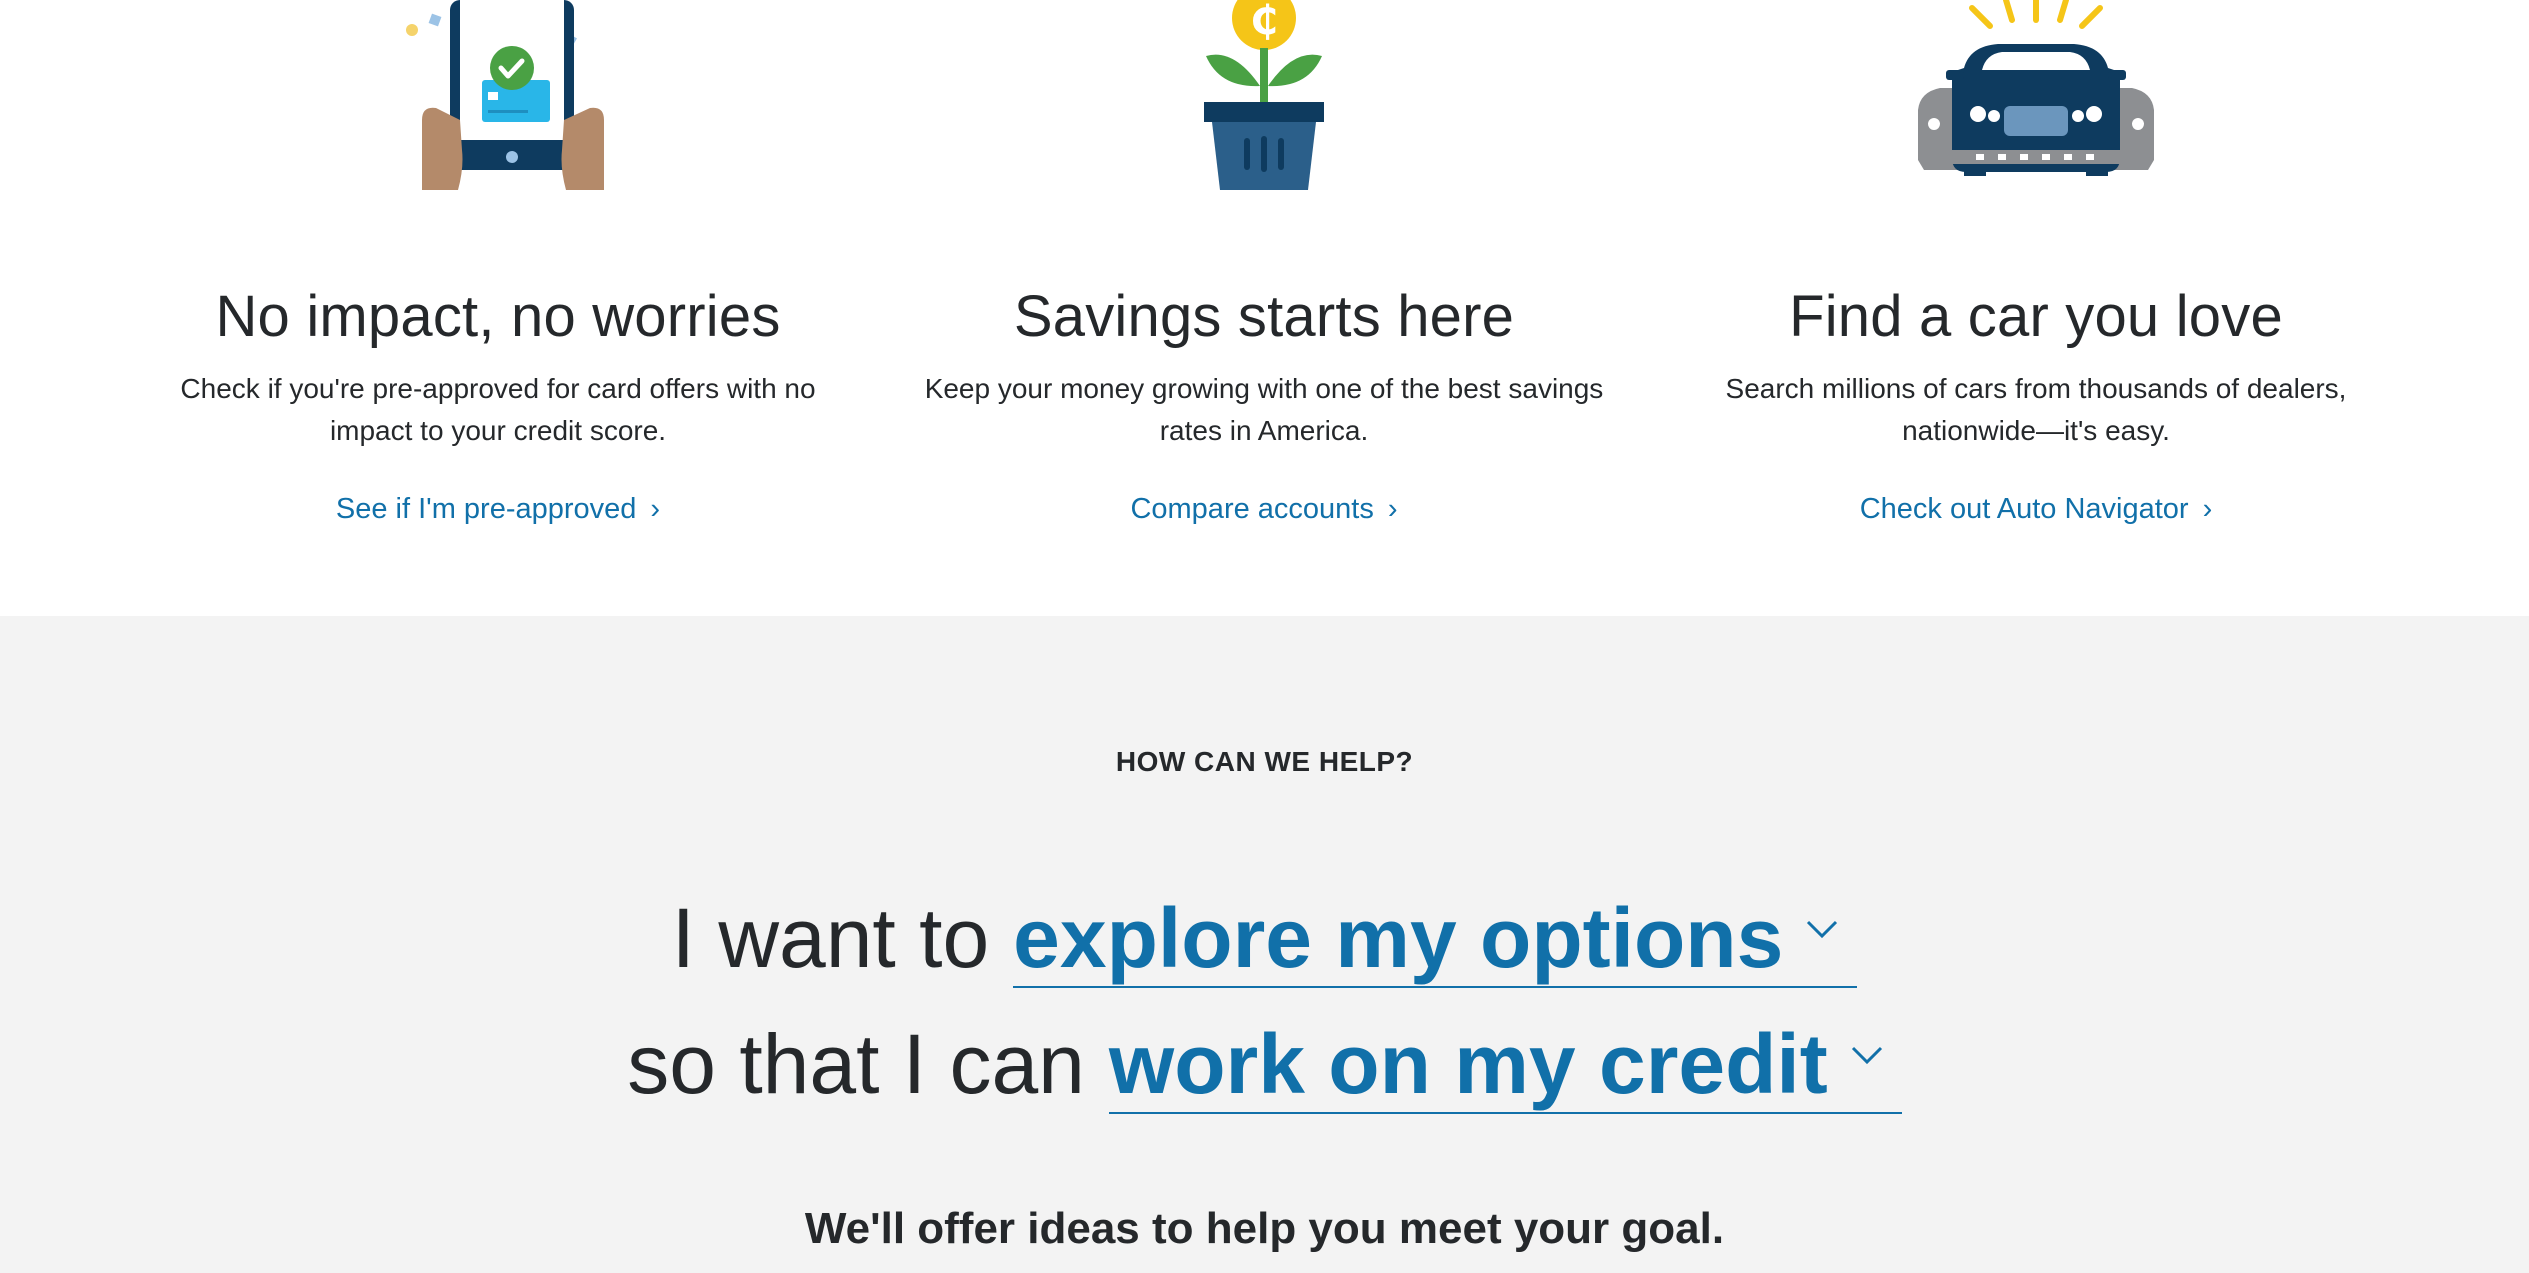  Describe the element at coordinates (498, 316) in the screenshot. I see `feature-title: No impact, no worries` at that location.